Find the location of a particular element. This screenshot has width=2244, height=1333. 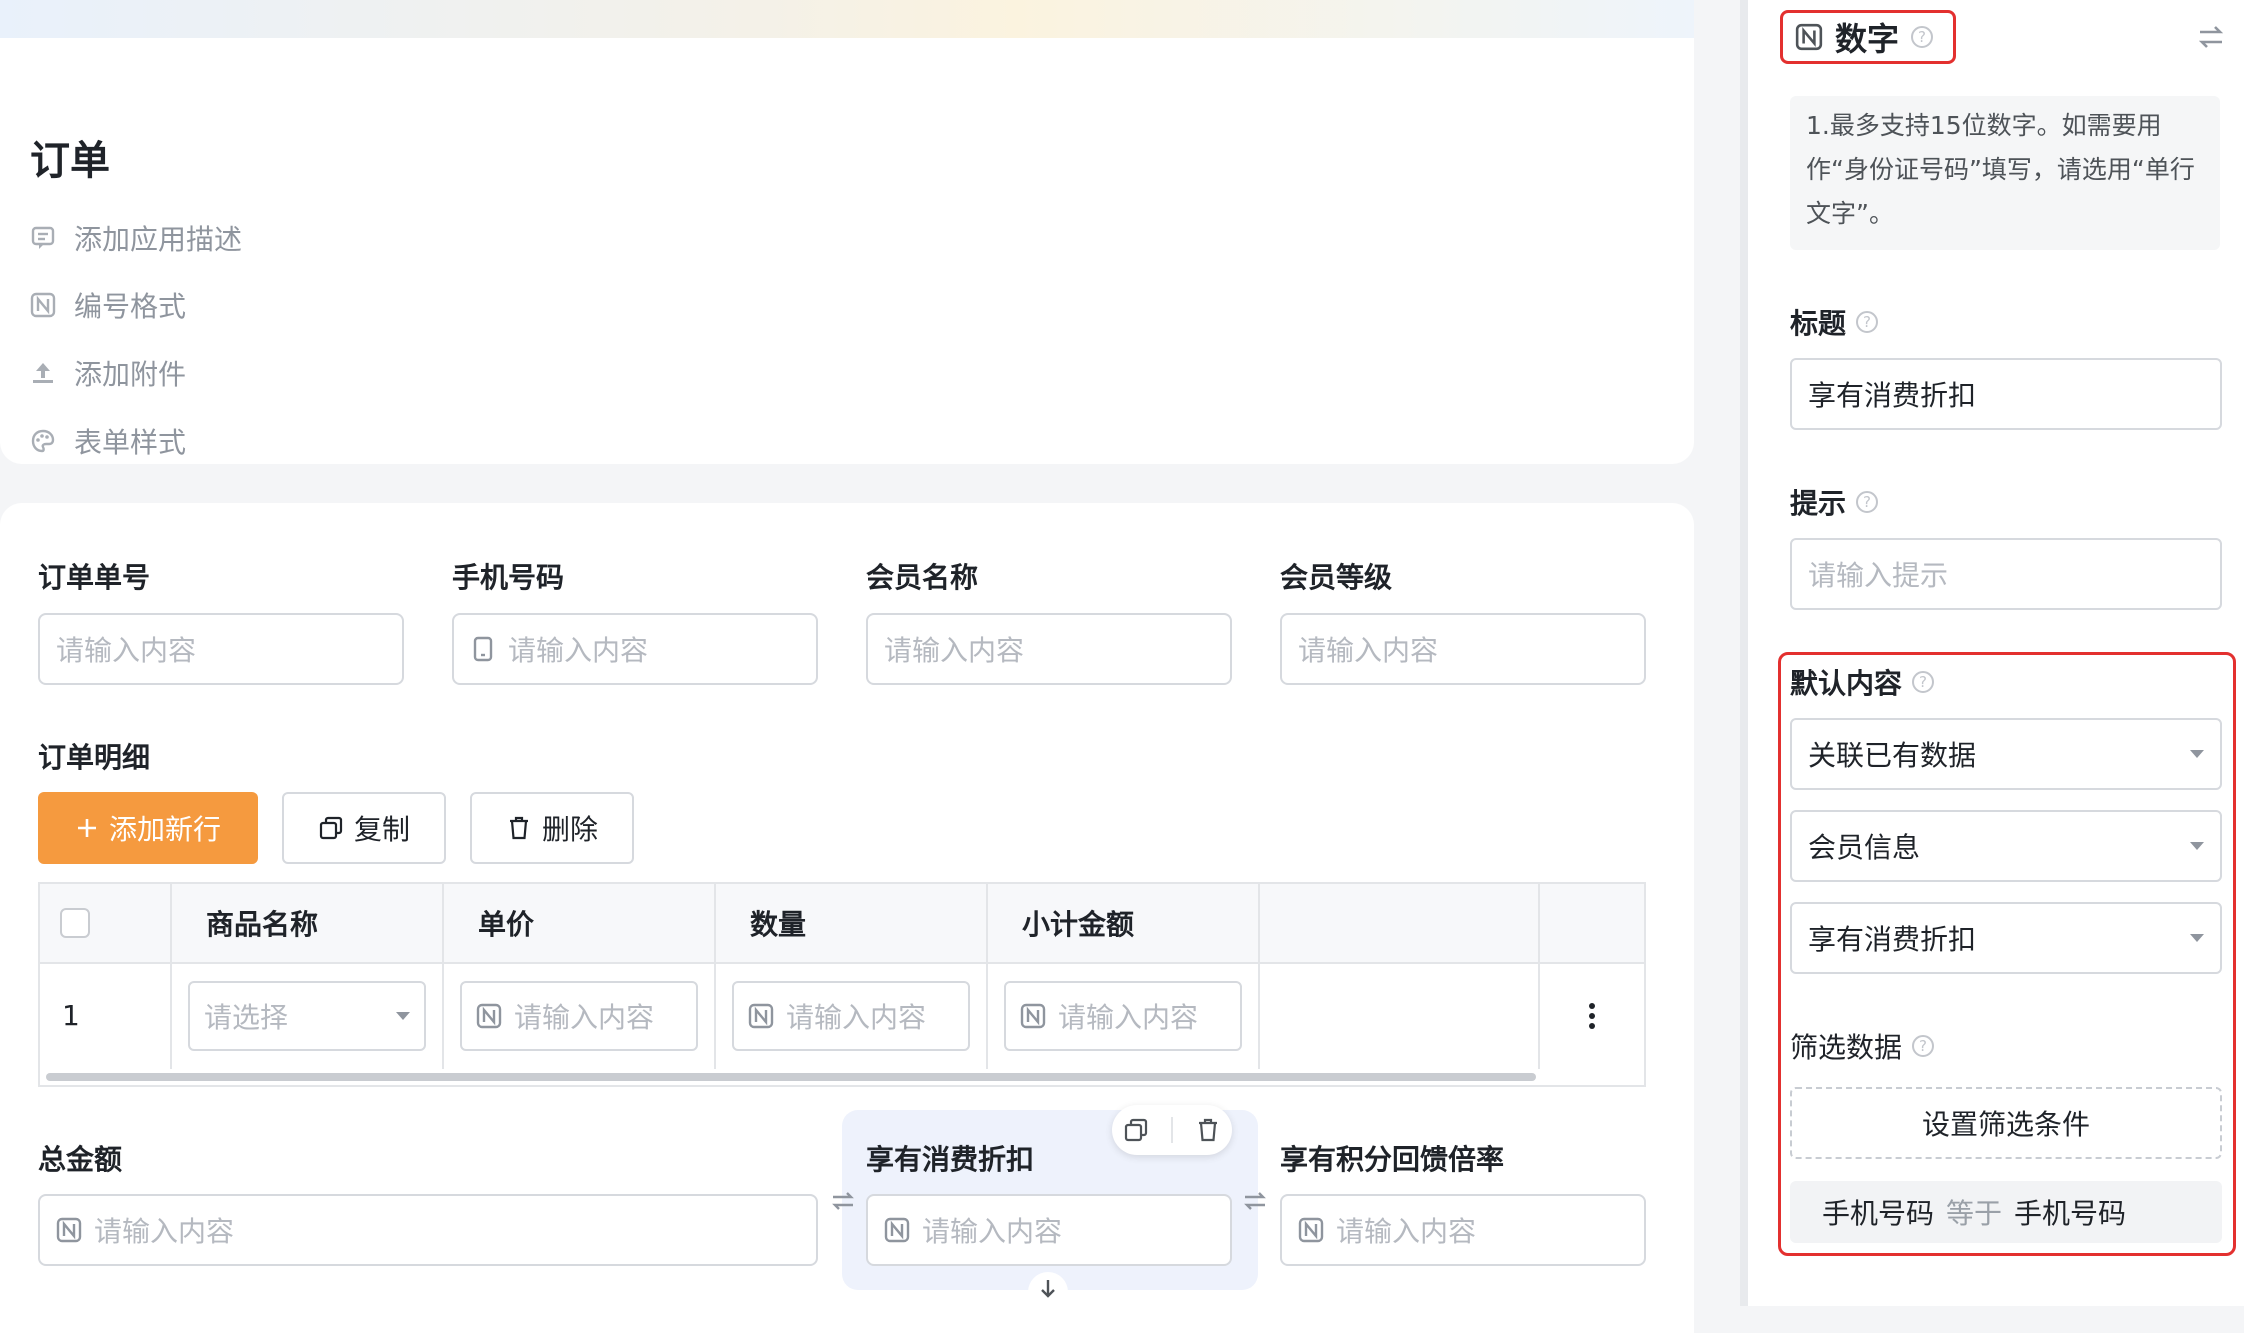

quantity-cell: 请输入内容 is located at coordinates (852, 1015).